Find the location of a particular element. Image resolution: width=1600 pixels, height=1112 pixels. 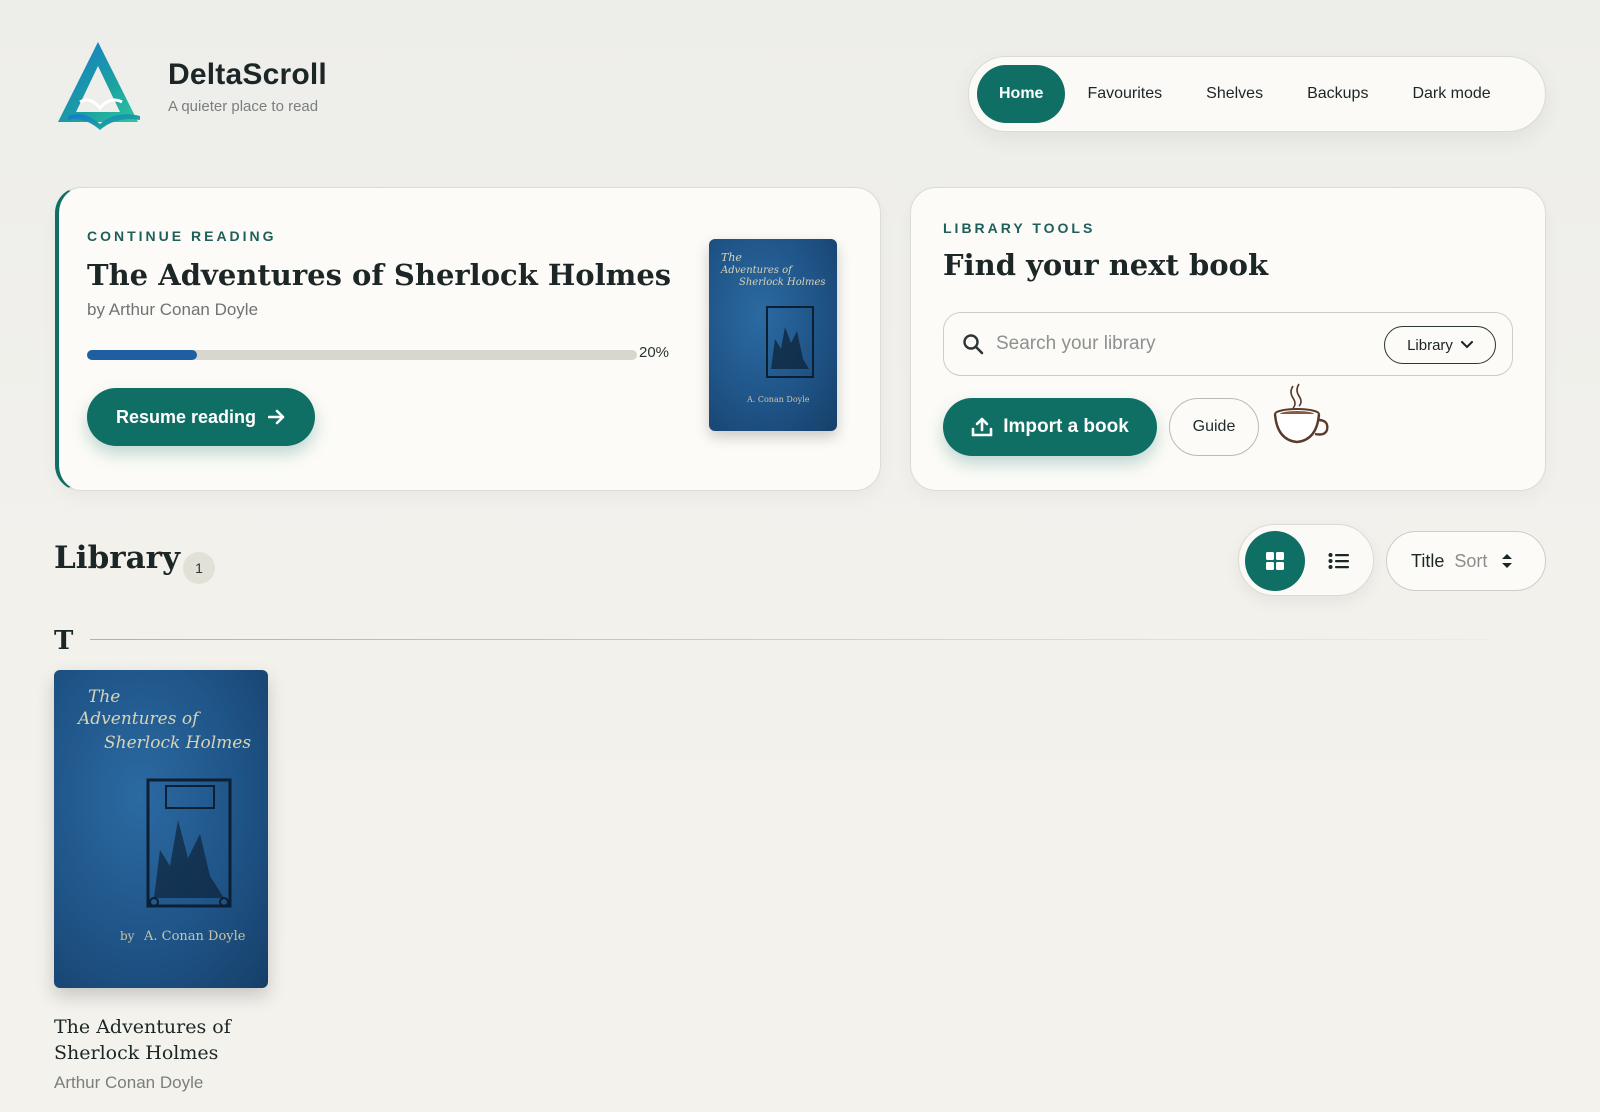

library-search: Library is located at coordinates (1228, 344).